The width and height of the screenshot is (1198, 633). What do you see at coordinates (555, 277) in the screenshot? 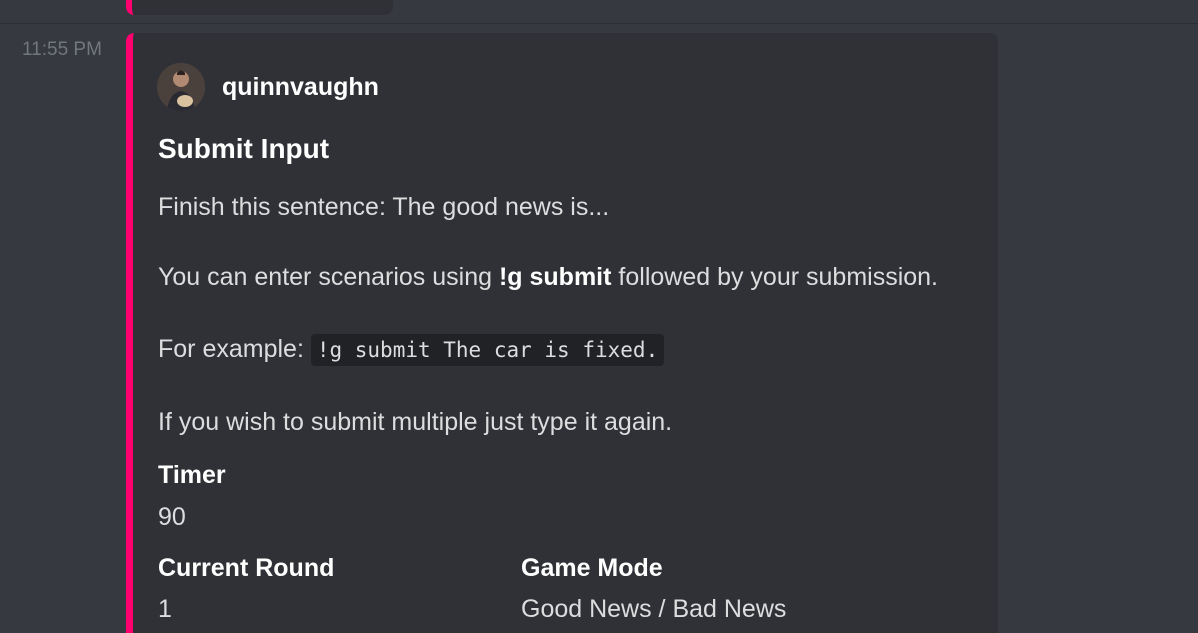
I see `command-text: !g submit` at bounding box center [555, 277].